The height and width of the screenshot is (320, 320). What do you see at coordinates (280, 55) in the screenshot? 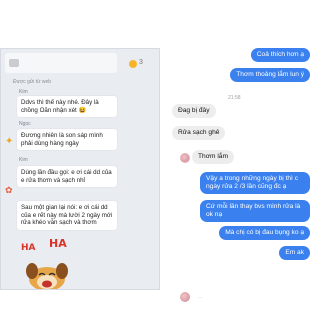
I see `outgoing-message: Coả thích hơn ạ` at bounding box center [280, 55].